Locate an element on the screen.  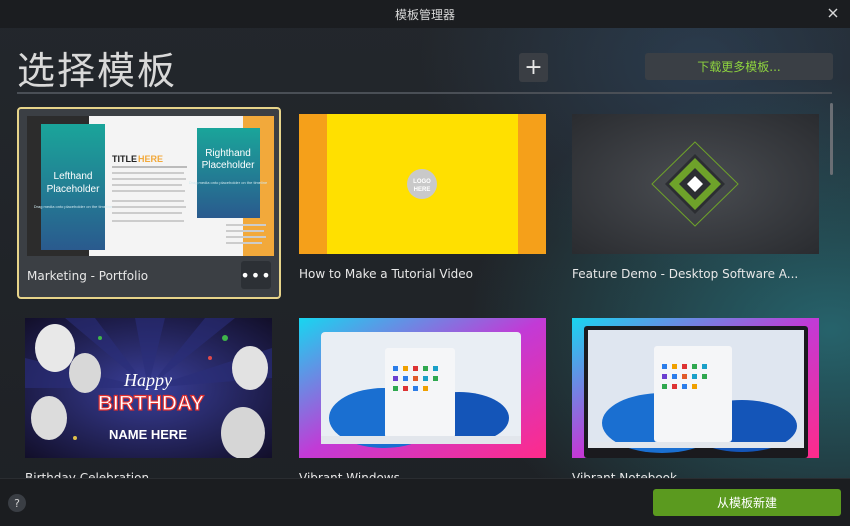
template-label: Marketing - Portfolio is located at coordinates (88, 276).